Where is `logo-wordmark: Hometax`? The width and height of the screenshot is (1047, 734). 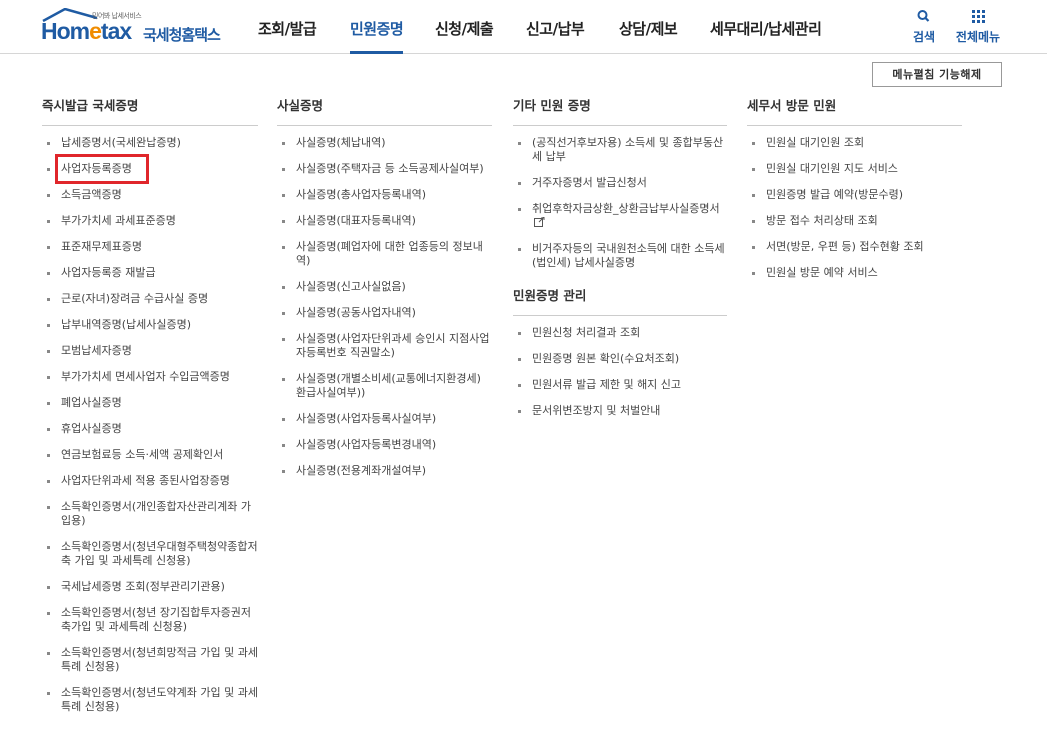 logo-wordmark: Hometax is located at coordinates (86, 31).